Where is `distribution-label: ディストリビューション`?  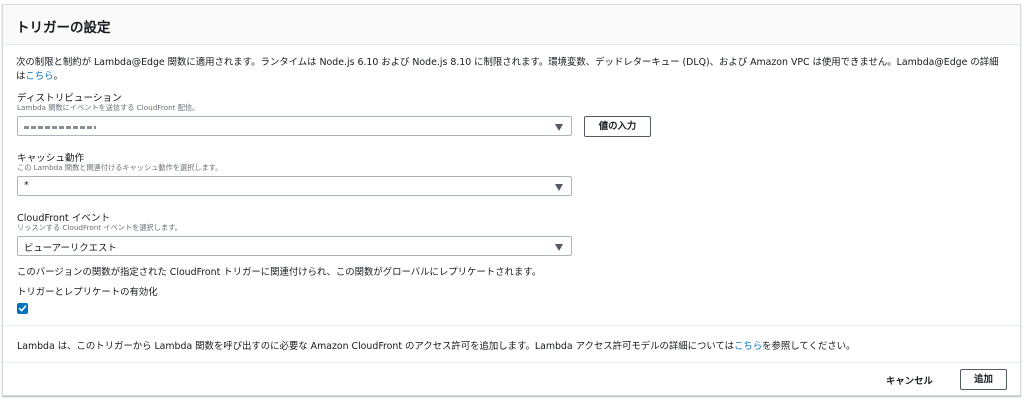
distribution-label: ディストリビューション is located at coordinates (69, 98).